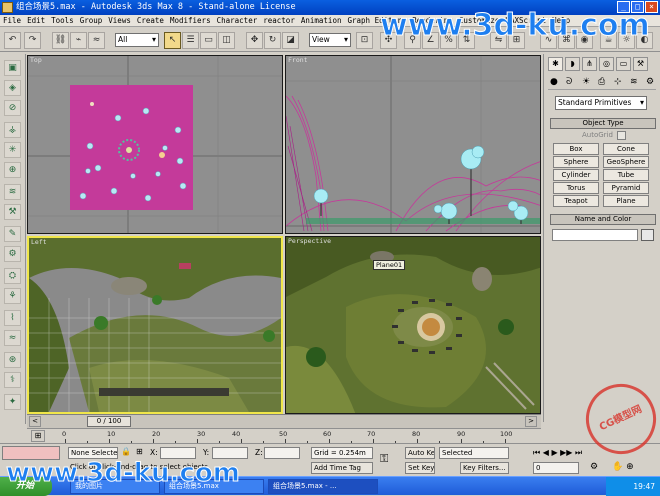  I want to click on region-select-icon: ▭, so click(208, 40).